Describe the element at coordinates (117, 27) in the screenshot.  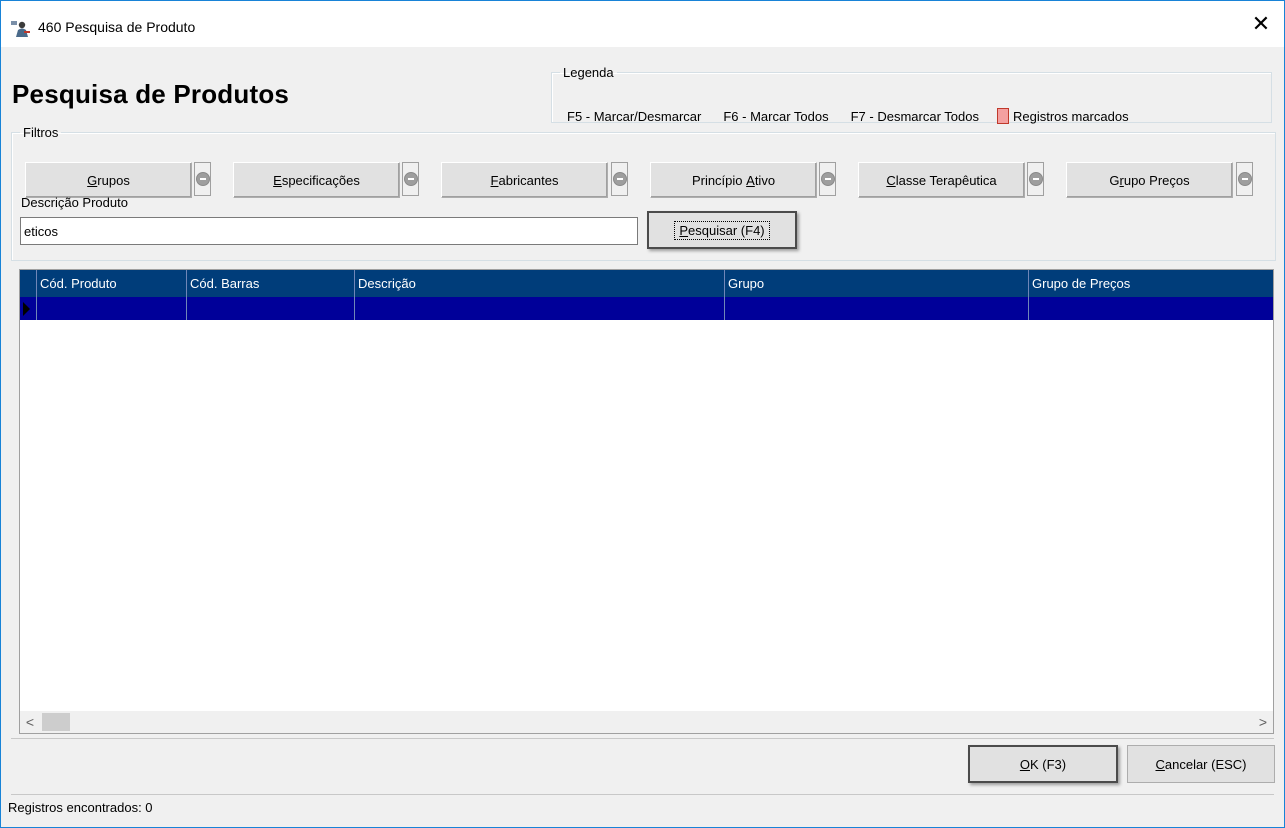
I see `window-title: 460 Pesquisa de Produto` at that location.